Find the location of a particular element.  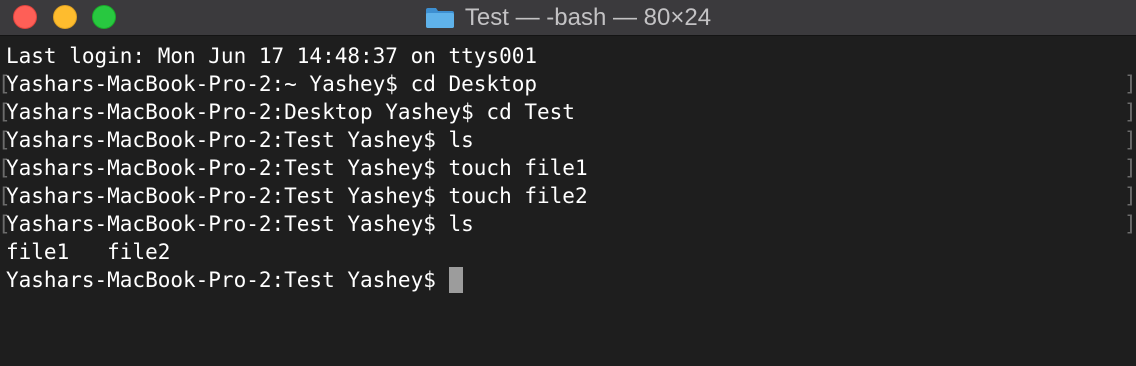

output-line-text: file1 file2 is located at coordinates (88, 252).